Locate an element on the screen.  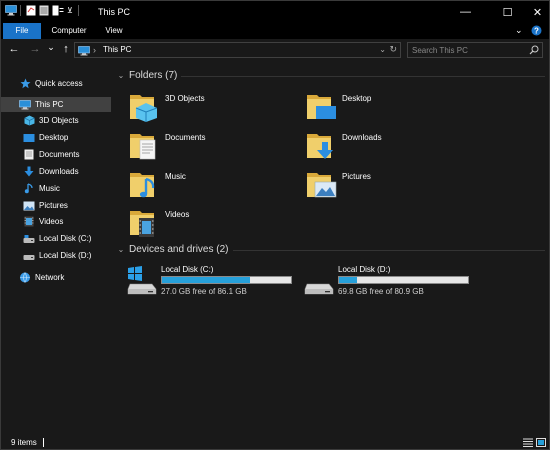
folder-label: Videos is located at coordinates (177, 214).